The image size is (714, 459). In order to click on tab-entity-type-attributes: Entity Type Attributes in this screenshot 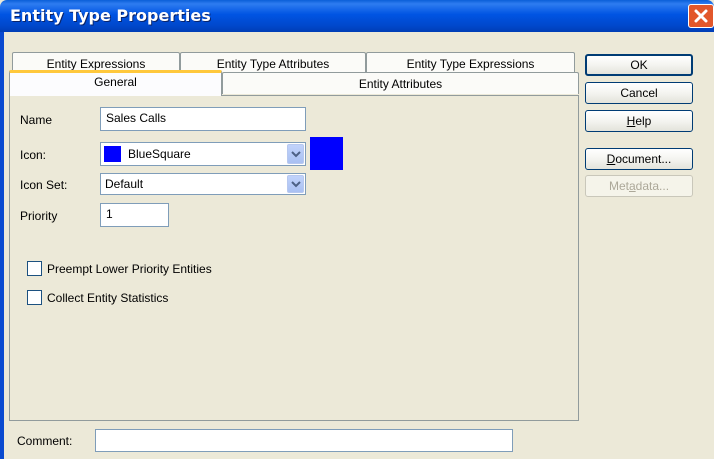, I will do `click(273, 62)`.